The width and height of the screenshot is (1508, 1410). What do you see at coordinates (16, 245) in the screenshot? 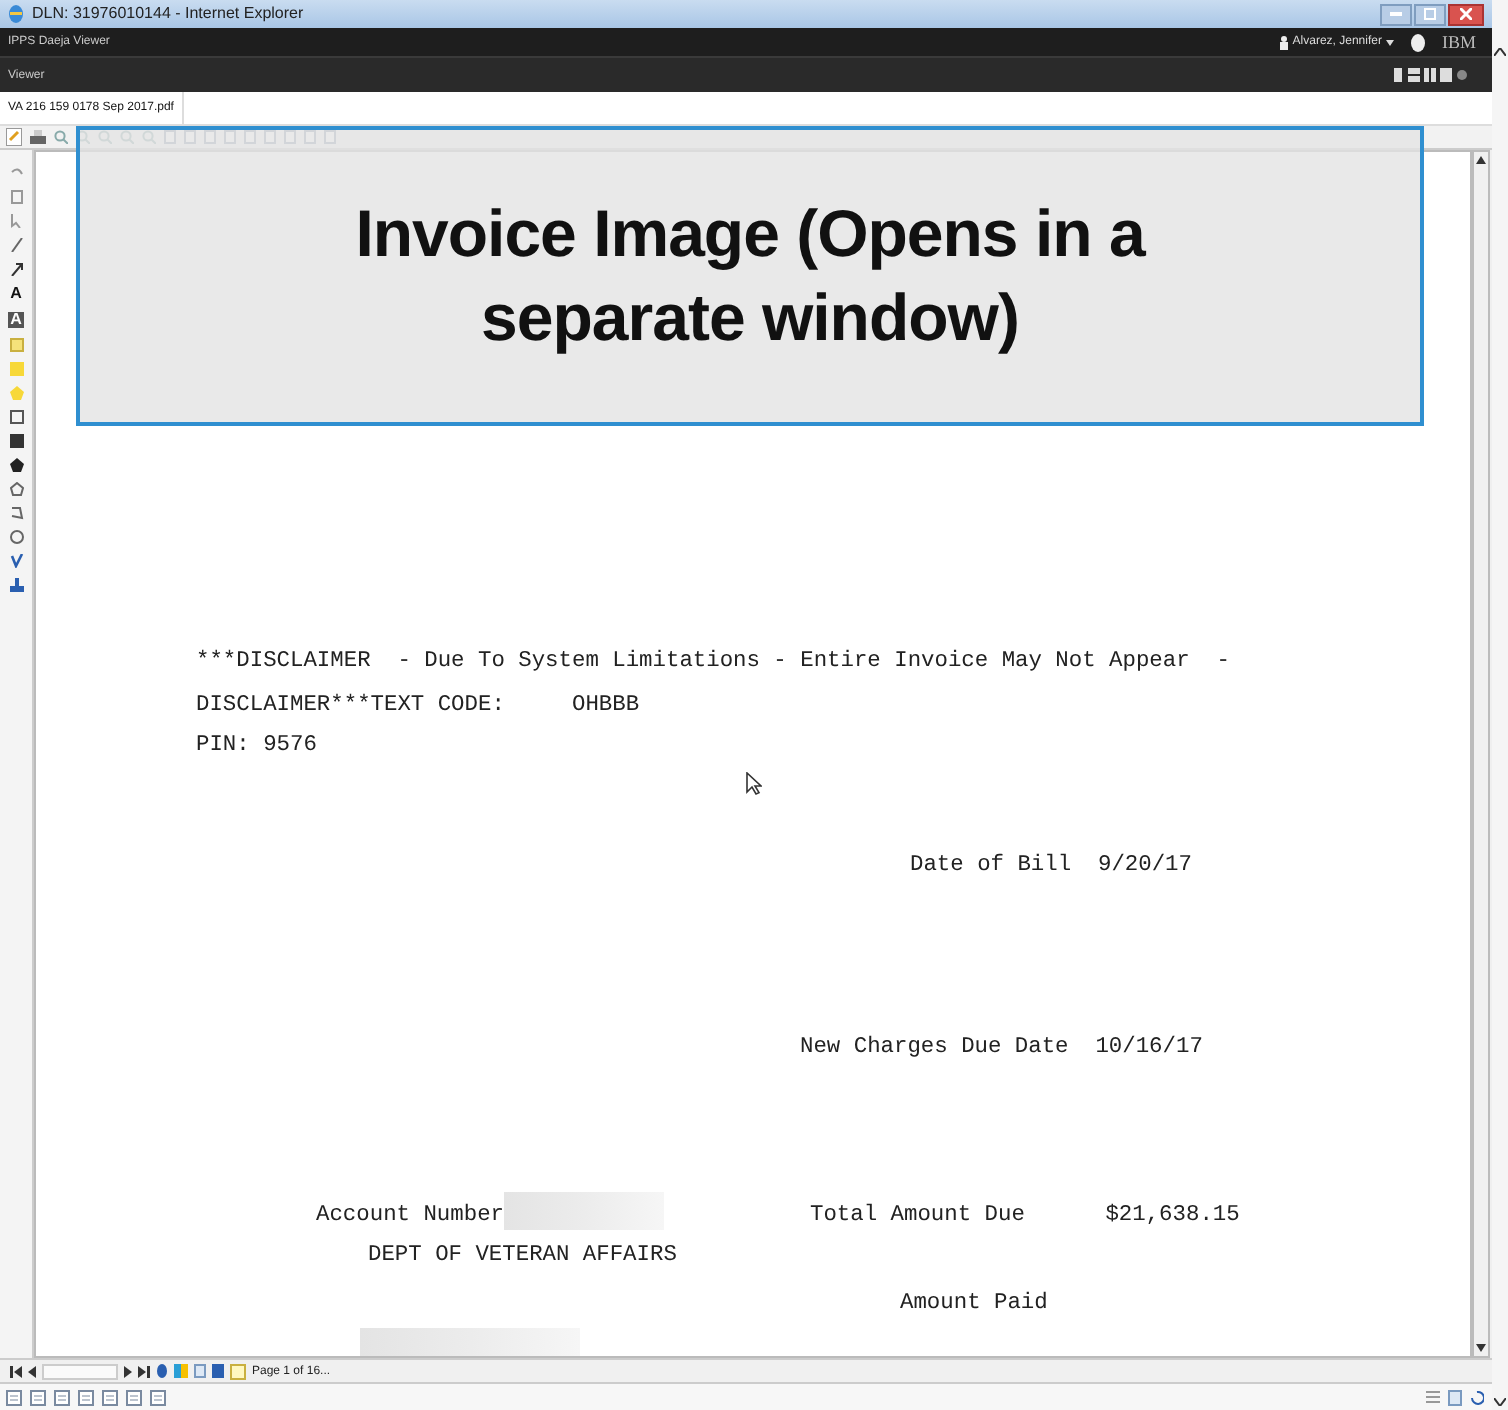
I see `line-icon` at bounding box center [16, 245].